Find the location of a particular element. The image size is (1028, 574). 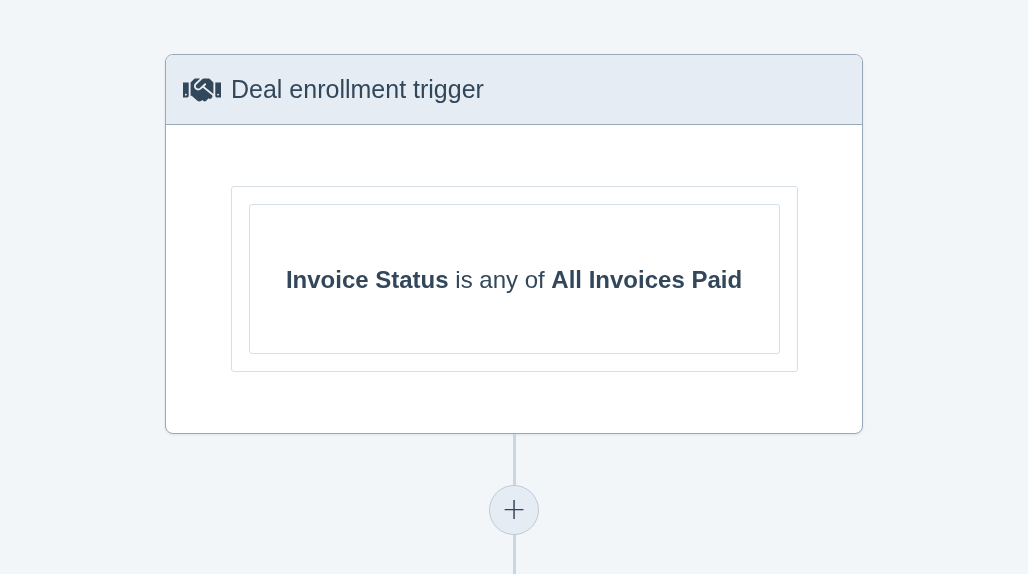

add-action-button: + is located at coordinates (514, 509).